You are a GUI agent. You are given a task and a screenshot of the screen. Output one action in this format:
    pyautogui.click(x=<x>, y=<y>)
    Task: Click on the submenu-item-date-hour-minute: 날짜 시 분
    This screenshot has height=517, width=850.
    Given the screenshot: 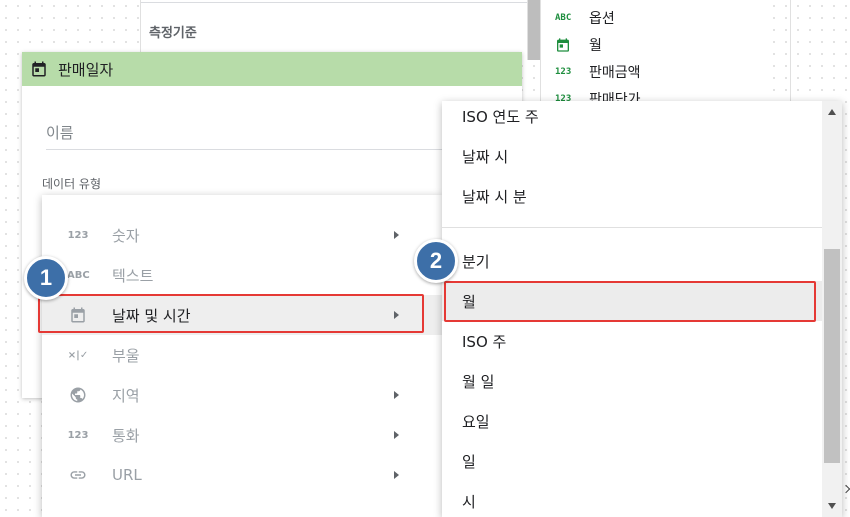 What is the action you would take?
    pyautogui.click(x=632, y=196)
    